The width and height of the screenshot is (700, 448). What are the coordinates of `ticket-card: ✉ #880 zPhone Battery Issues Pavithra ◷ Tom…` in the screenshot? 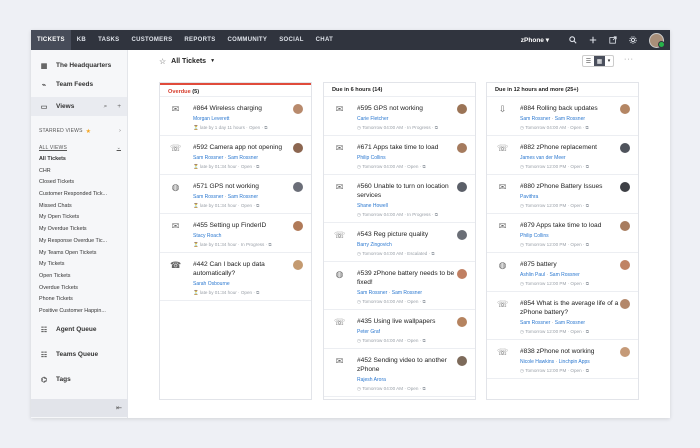 It's located at (562, 194).